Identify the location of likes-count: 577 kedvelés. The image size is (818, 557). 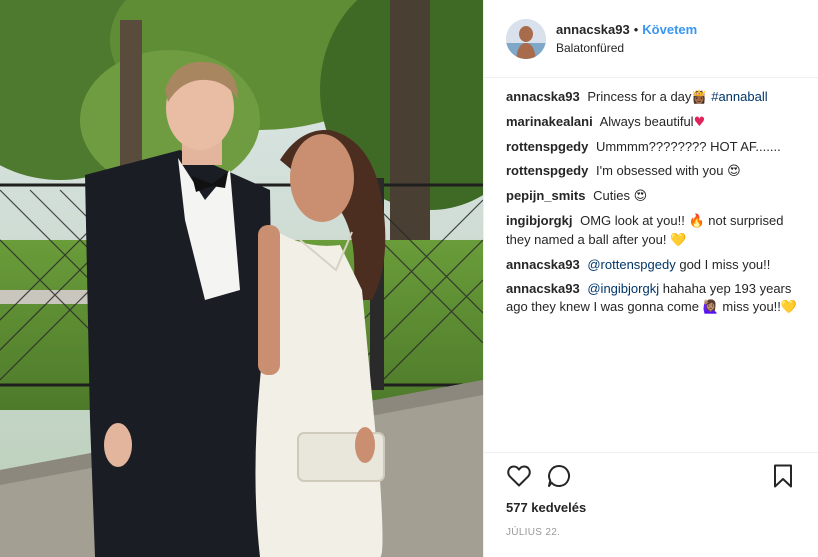
(546, 507).